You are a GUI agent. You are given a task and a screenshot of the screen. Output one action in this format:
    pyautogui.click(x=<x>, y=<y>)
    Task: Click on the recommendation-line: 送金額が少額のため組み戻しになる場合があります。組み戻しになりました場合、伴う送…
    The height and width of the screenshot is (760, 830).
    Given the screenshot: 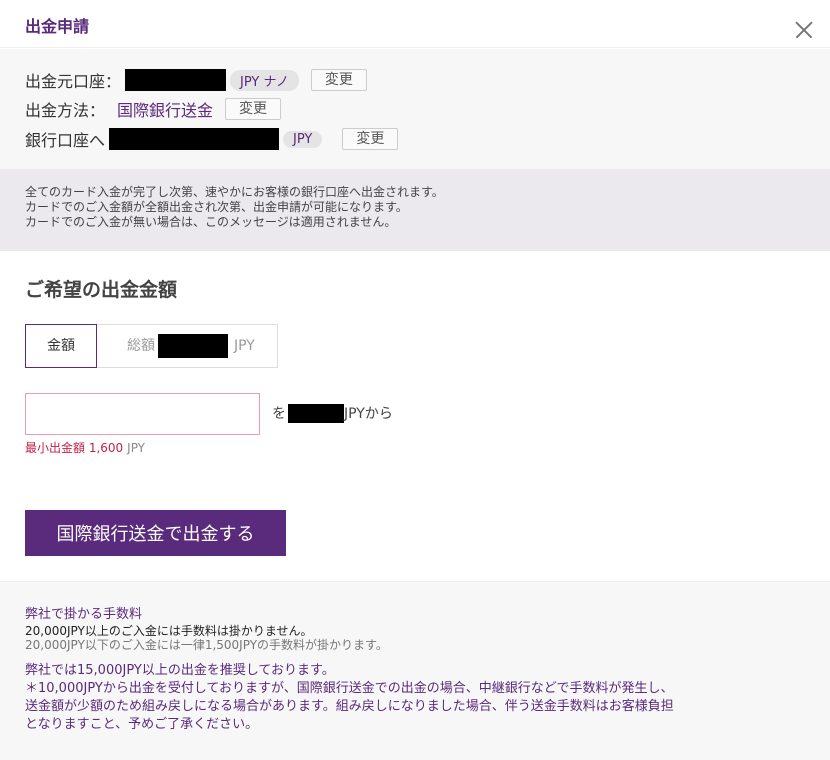 What is the action you would take?
    pyautogui.click(x=349, y=706)
    